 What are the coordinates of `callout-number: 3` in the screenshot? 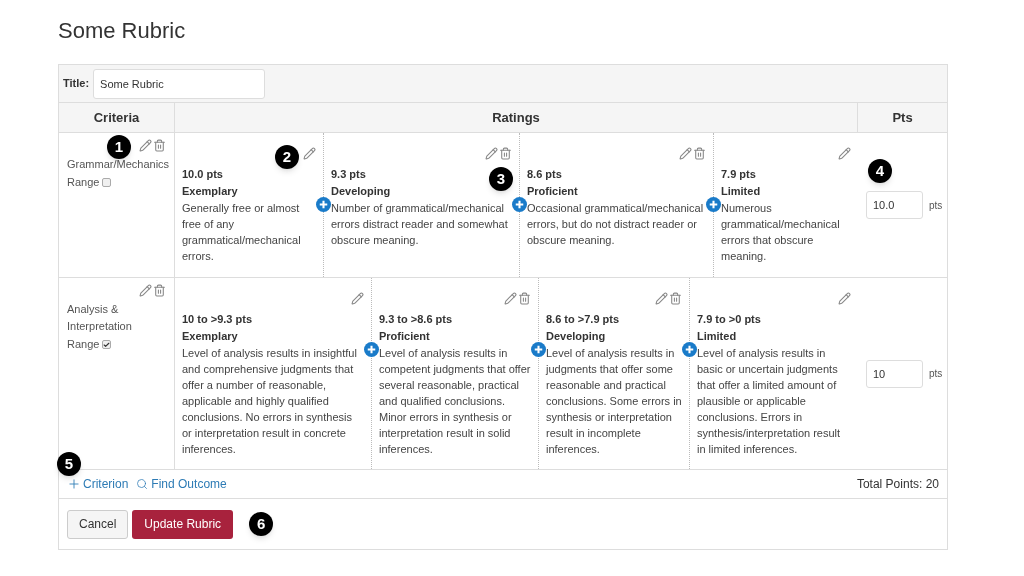 It's located at (501, 179).